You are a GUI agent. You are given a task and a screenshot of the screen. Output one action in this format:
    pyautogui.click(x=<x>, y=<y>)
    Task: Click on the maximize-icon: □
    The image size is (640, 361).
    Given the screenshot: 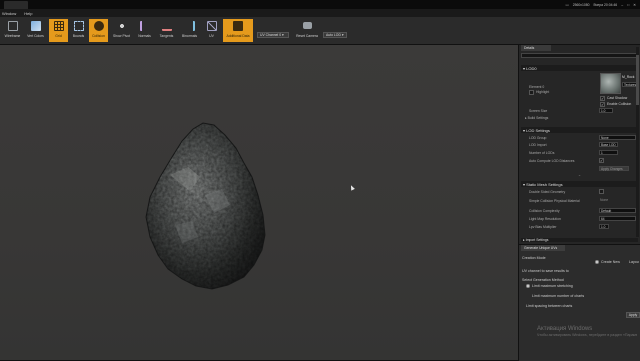 What is the action you would take?
    pyautogui.click(x=628, y=5)
    